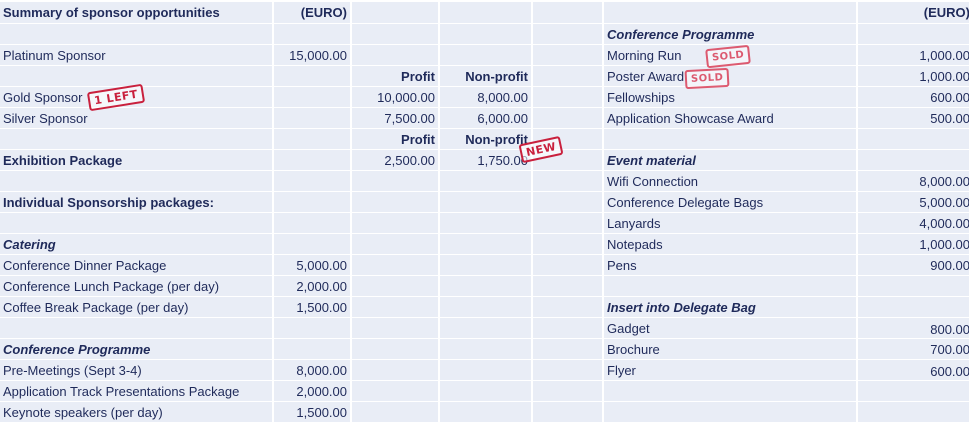 The image size is (969, 432). What do you see at coordinates (312, 13) in the screenshot?
I see `currency-header-left: (EURO)` at bounding box center [312, 13].